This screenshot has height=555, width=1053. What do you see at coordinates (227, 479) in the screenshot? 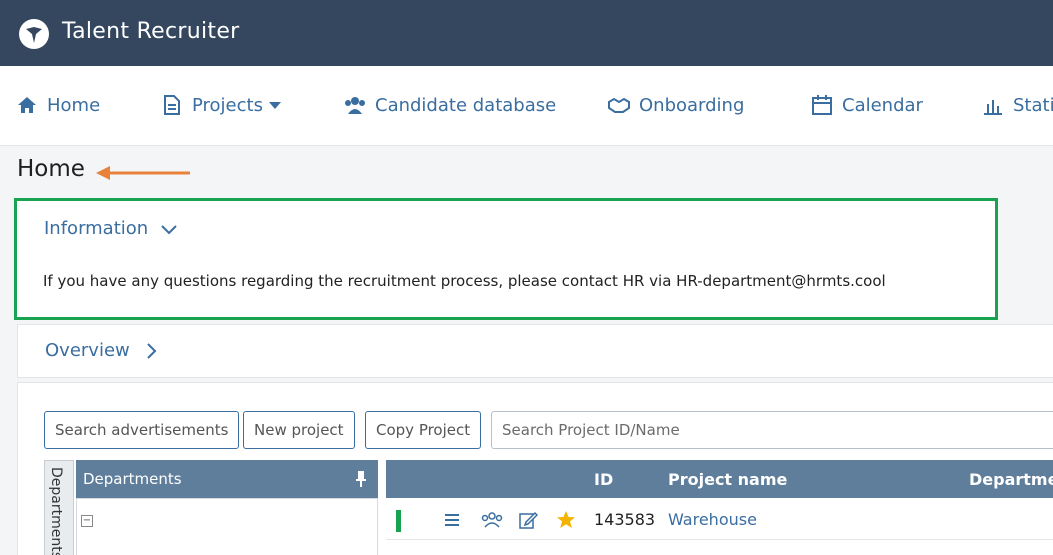
I see `departments-header: Departments` at bounding box center [227, 479].